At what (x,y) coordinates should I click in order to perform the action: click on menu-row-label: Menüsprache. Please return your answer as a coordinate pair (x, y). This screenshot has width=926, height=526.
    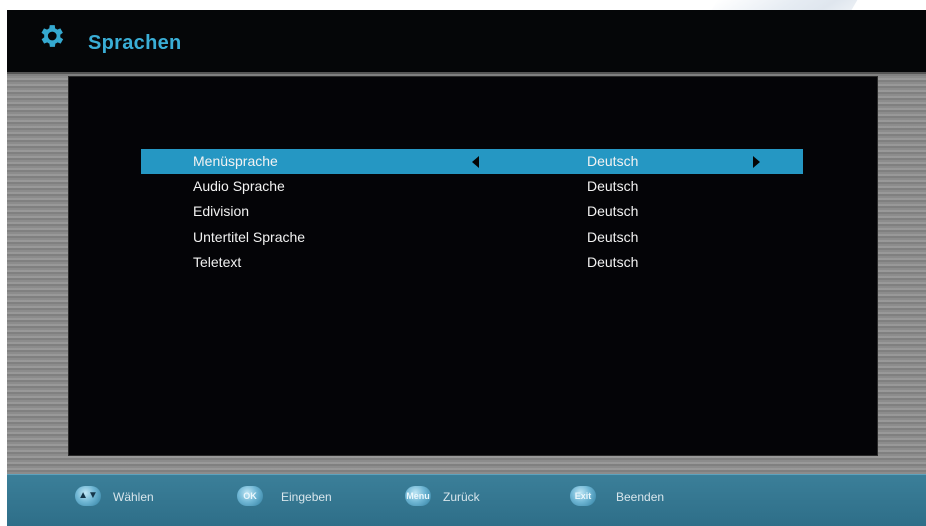
    Looking at the image, I should click on (235, 161).